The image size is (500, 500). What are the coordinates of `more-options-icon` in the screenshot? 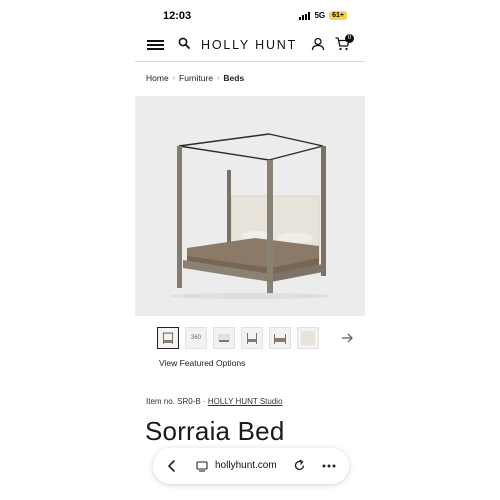 It's located at (329, 466).